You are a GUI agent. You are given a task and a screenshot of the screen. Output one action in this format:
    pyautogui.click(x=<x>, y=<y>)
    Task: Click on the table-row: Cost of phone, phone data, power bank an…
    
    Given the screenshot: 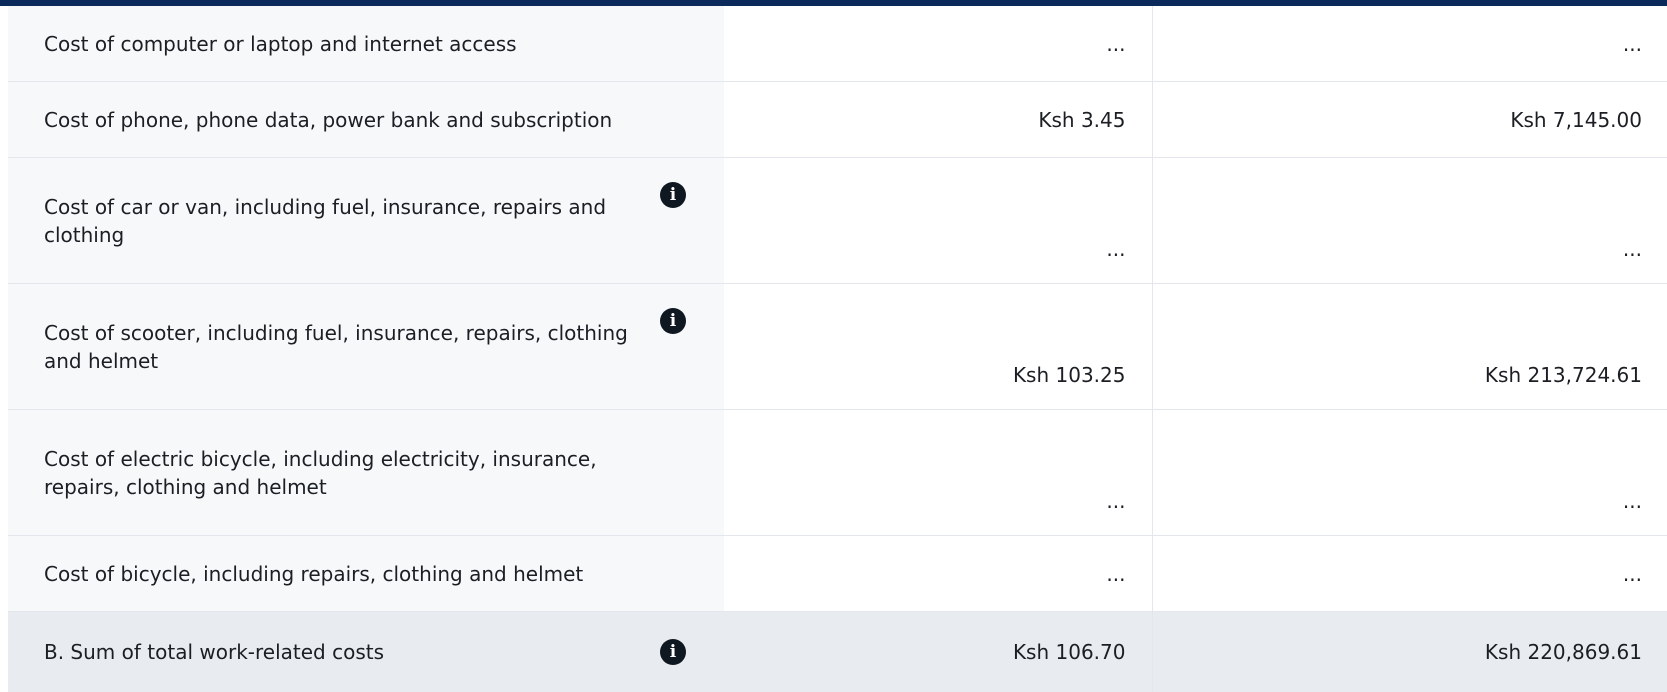 What is the action you would take?
    pyautogui.click(x=837, y=120)
    